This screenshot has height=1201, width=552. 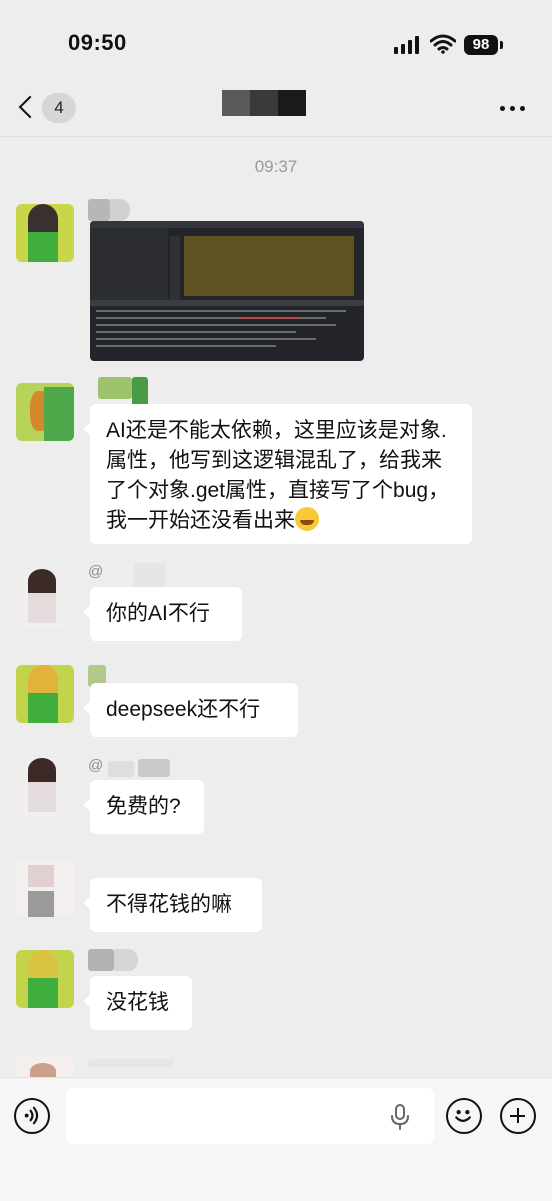 I want to click on nav-bar: 4, so click(x=276, y=110).